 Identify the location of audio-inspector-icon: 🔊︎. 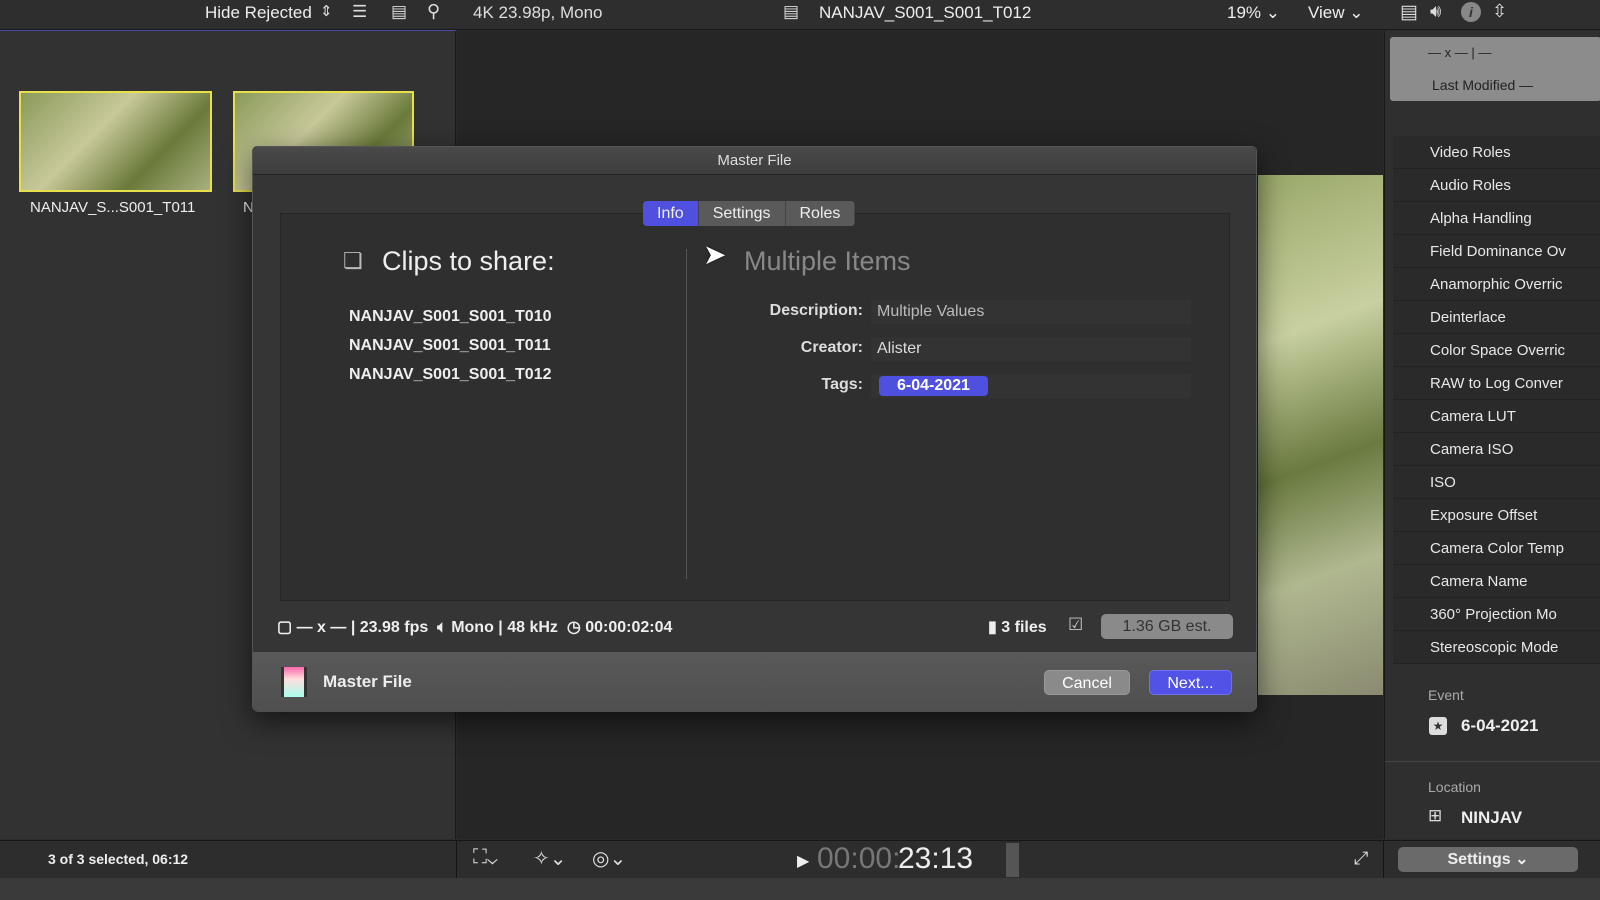
(1435, 11).